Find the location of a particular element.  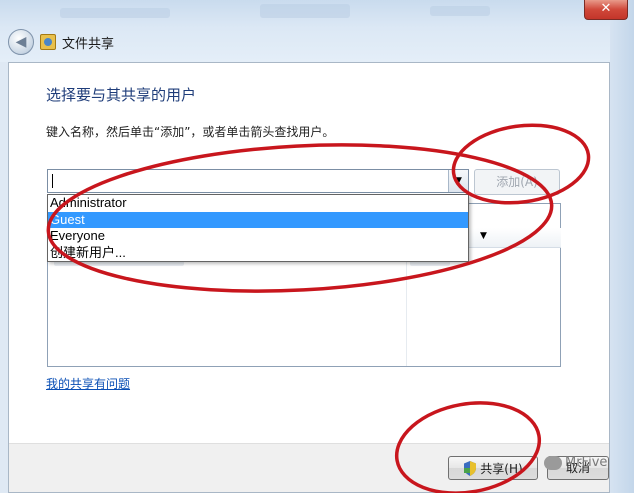

back-button: ◀ is located at coordinates (21, 42).